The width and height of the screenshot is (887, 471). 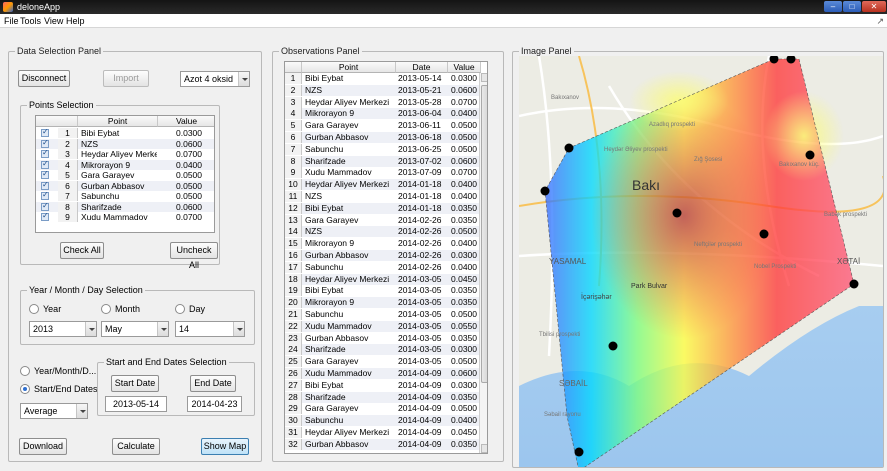 What do you see at coordinates (54, 411) in the screenshot?
I see `aggregate-select: Average` at bounding box center [54, 411].